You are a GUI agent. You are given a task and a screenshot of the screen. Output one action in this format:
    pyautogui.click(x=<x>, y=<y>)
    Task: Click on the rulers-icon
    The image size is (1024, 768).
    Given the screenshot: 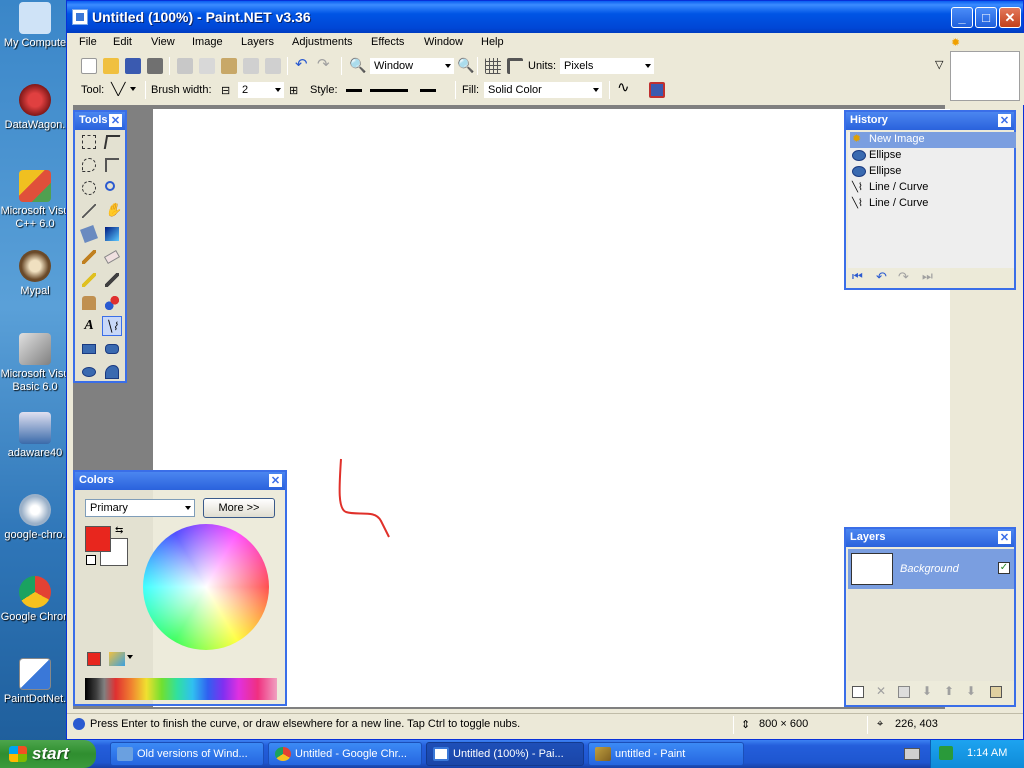 What is the action you would take?
    pyautogui.click(x=515, y=66)
    